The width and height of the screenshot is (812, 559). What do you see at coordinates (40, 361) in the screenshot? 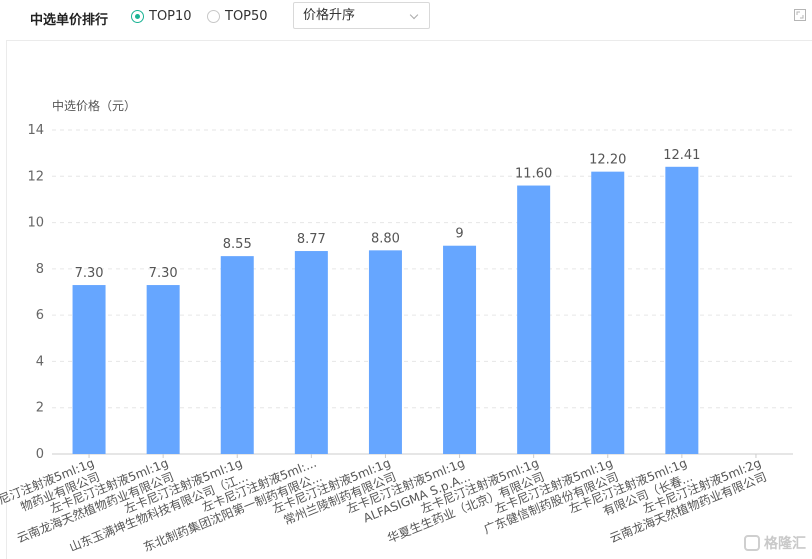
I see `y-tick-label: 4` at bounding box center [40, 361].